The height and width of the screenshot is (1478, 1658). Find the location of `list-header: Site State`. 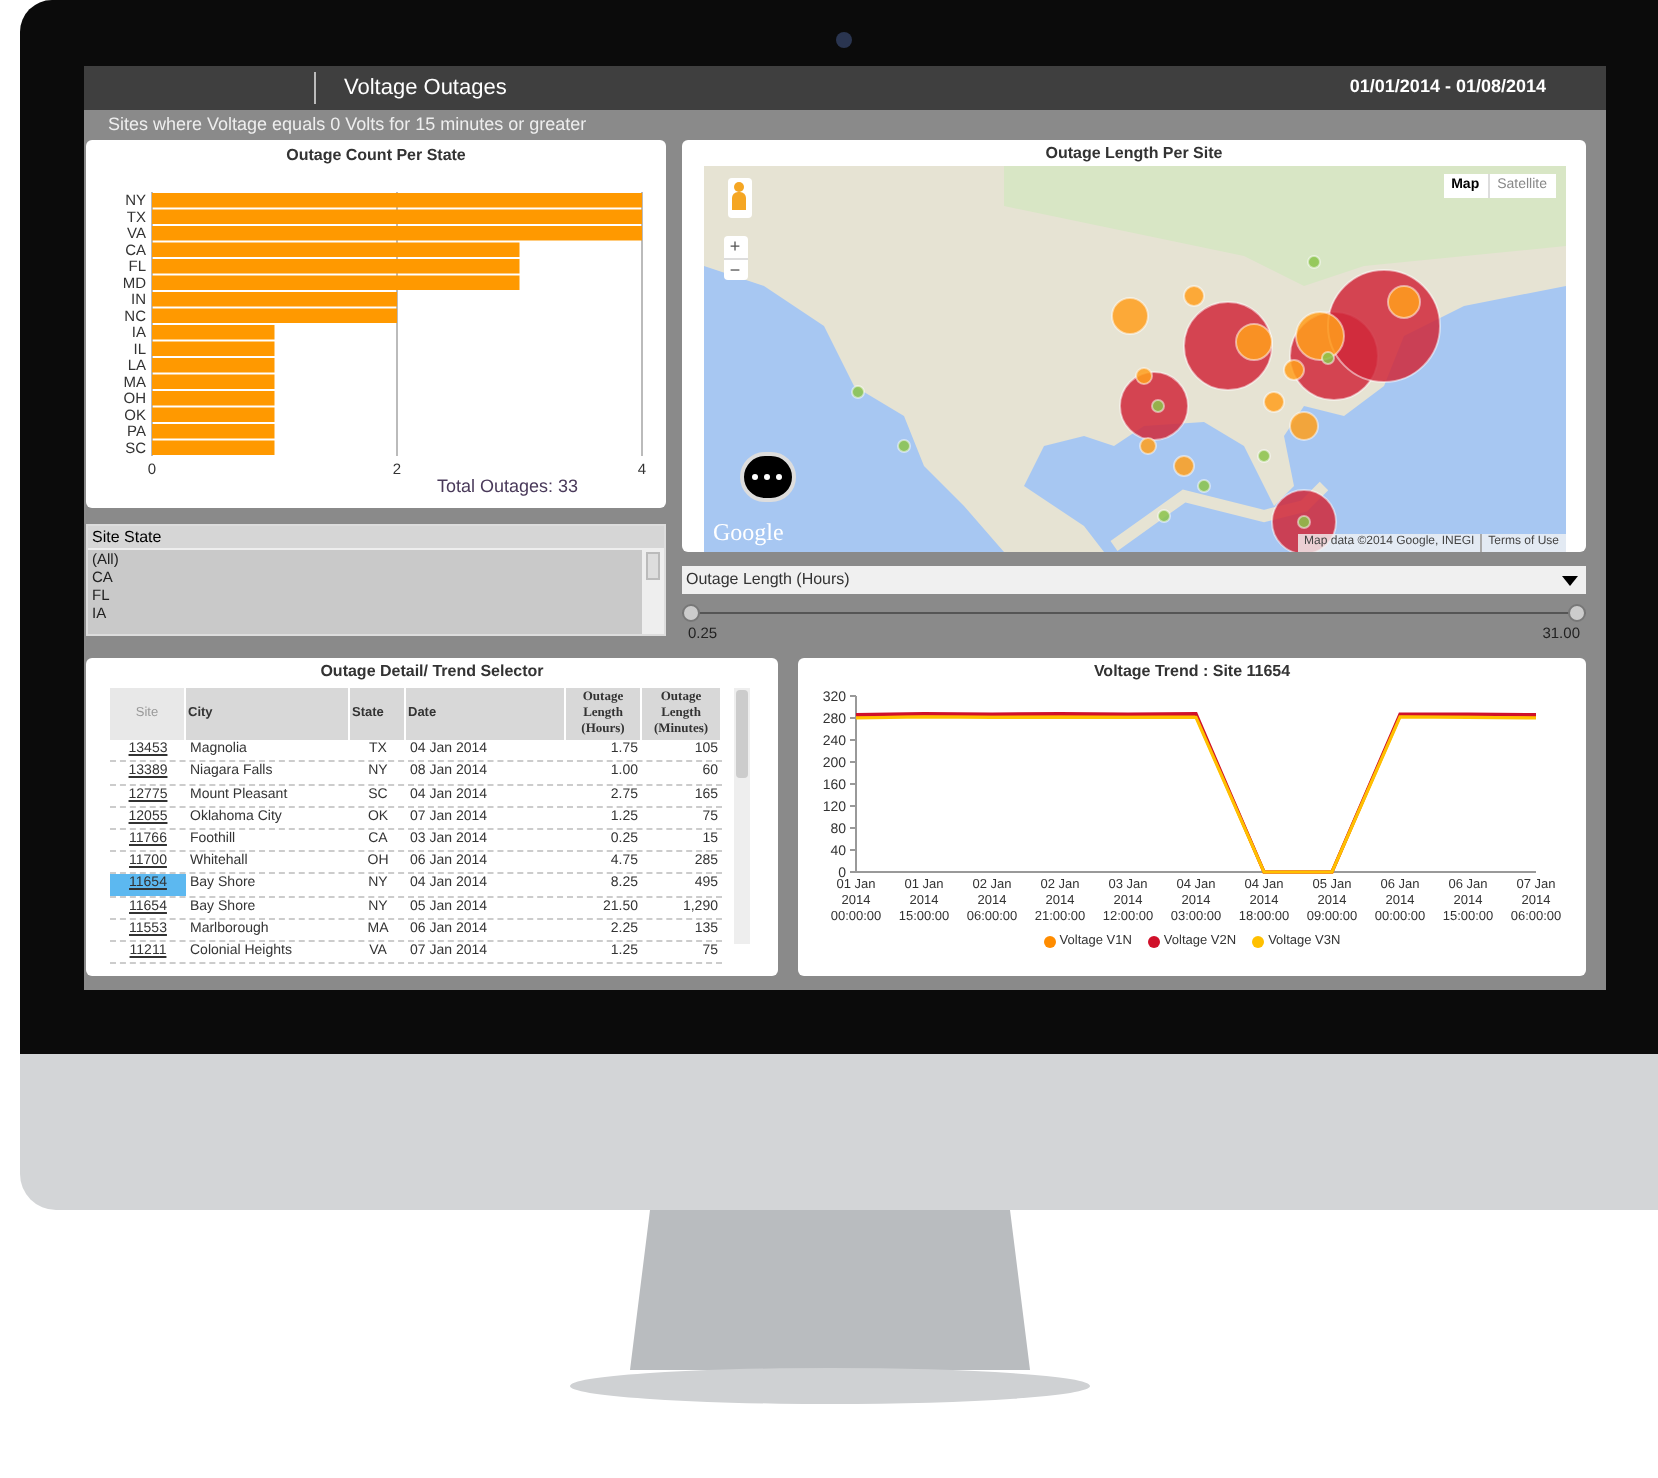

list-header: Site State is located at coordinates (376, 538).